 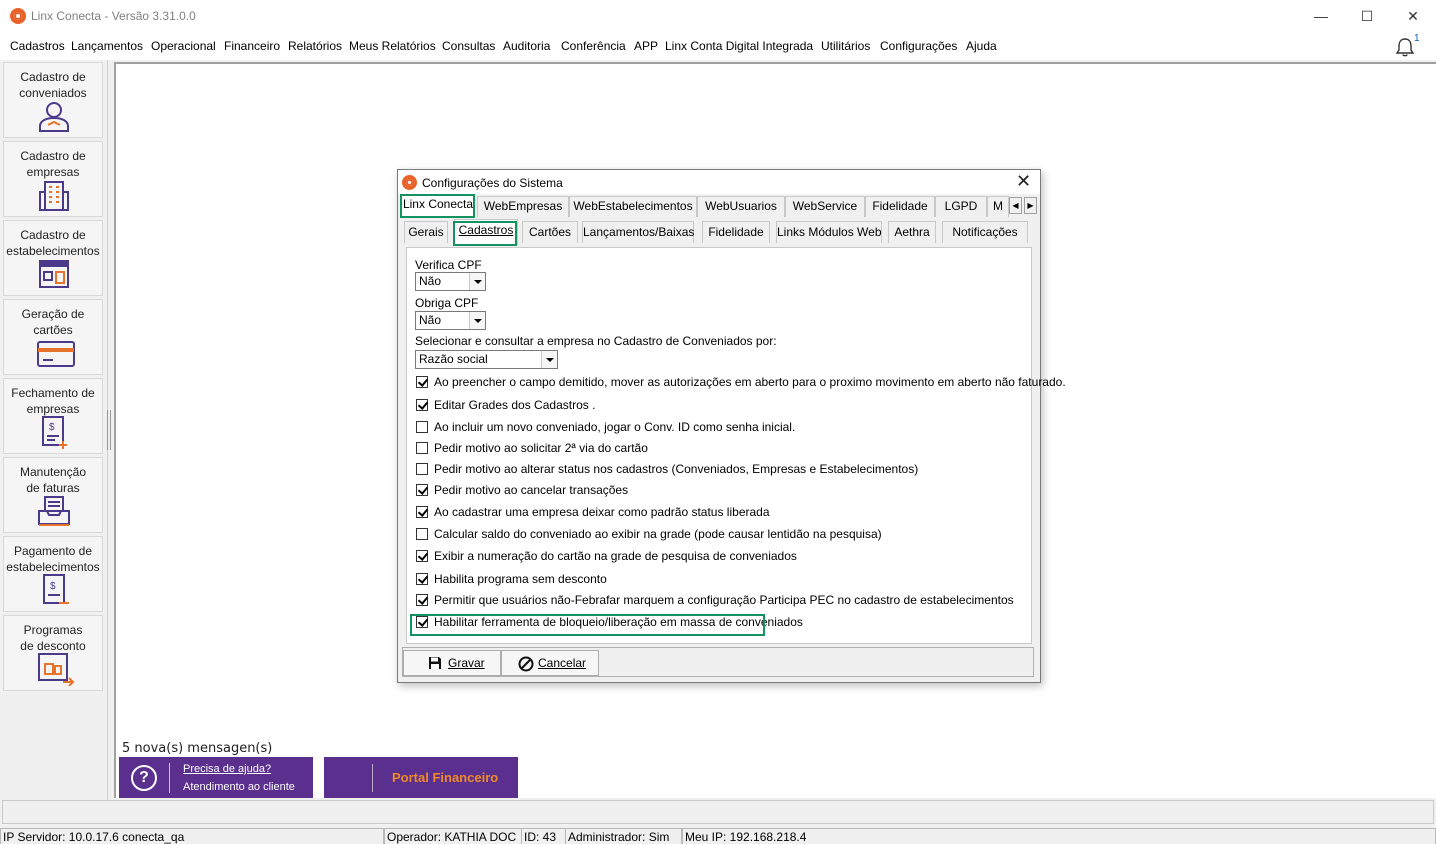 I want to click on tab-lgpd: LGPD, so click(x=961, y=206).